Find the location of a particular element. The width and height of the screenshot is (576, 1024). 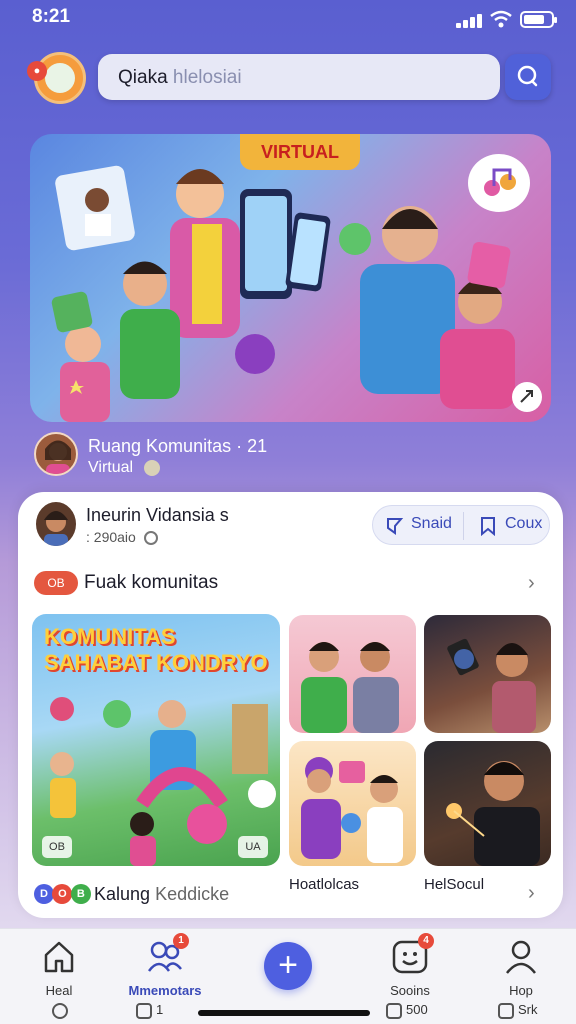

search-icon is located at coordinates (527, 76).